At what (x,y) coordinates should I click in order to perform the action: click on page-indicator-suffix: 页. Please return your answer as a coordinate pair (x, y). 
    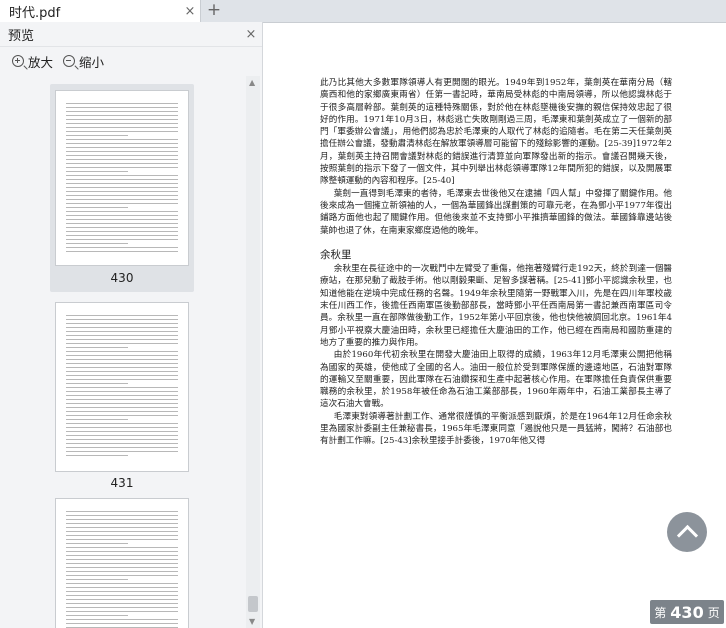
    Looking at the image, I should click on (713, 612).